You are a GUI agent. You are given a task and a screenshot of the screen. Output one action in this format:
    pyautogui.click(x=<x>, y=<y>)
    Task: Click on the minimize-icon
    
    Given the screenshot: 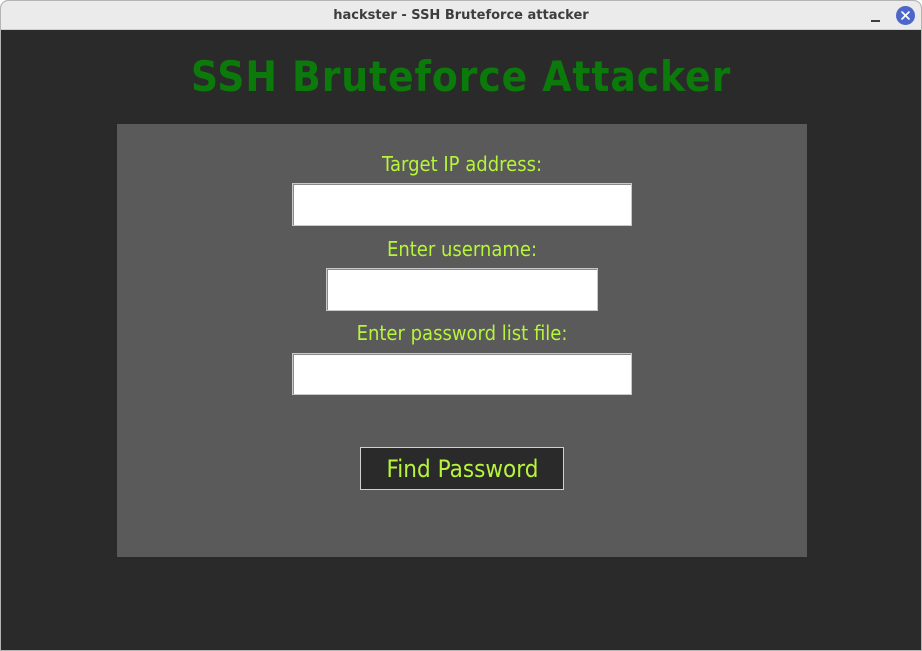 What is the action you would take?
    pyautogui.click(x=876, y=16)
    